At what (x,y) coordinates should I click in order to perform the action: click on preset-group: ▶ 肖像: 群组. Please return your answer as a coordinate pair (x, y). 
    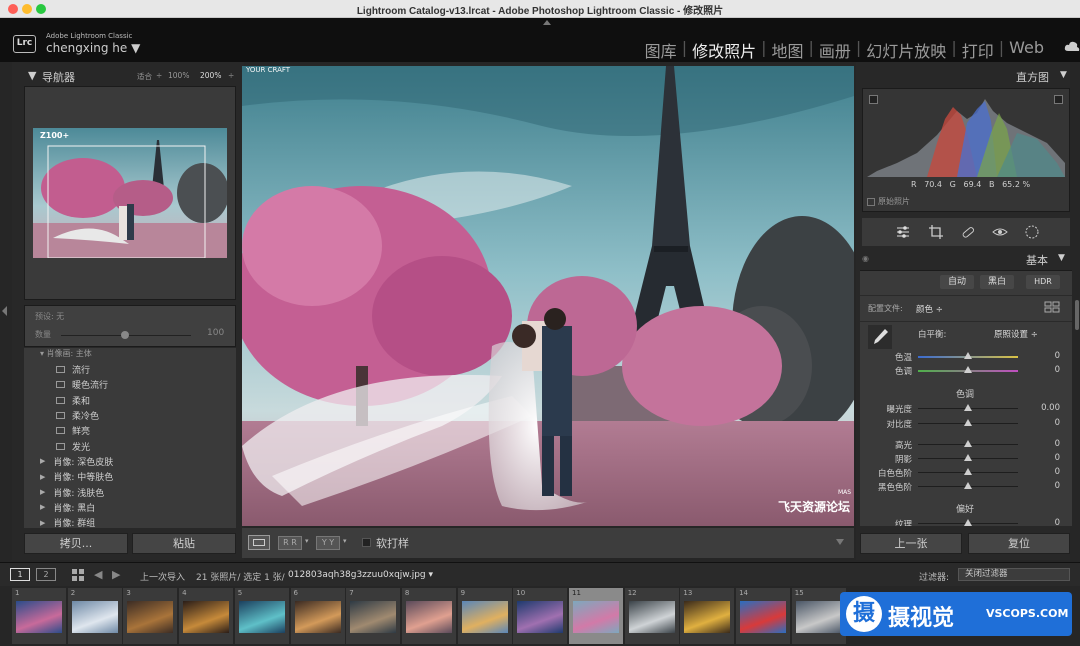
    Looking at the image, I should click on (130, 521).